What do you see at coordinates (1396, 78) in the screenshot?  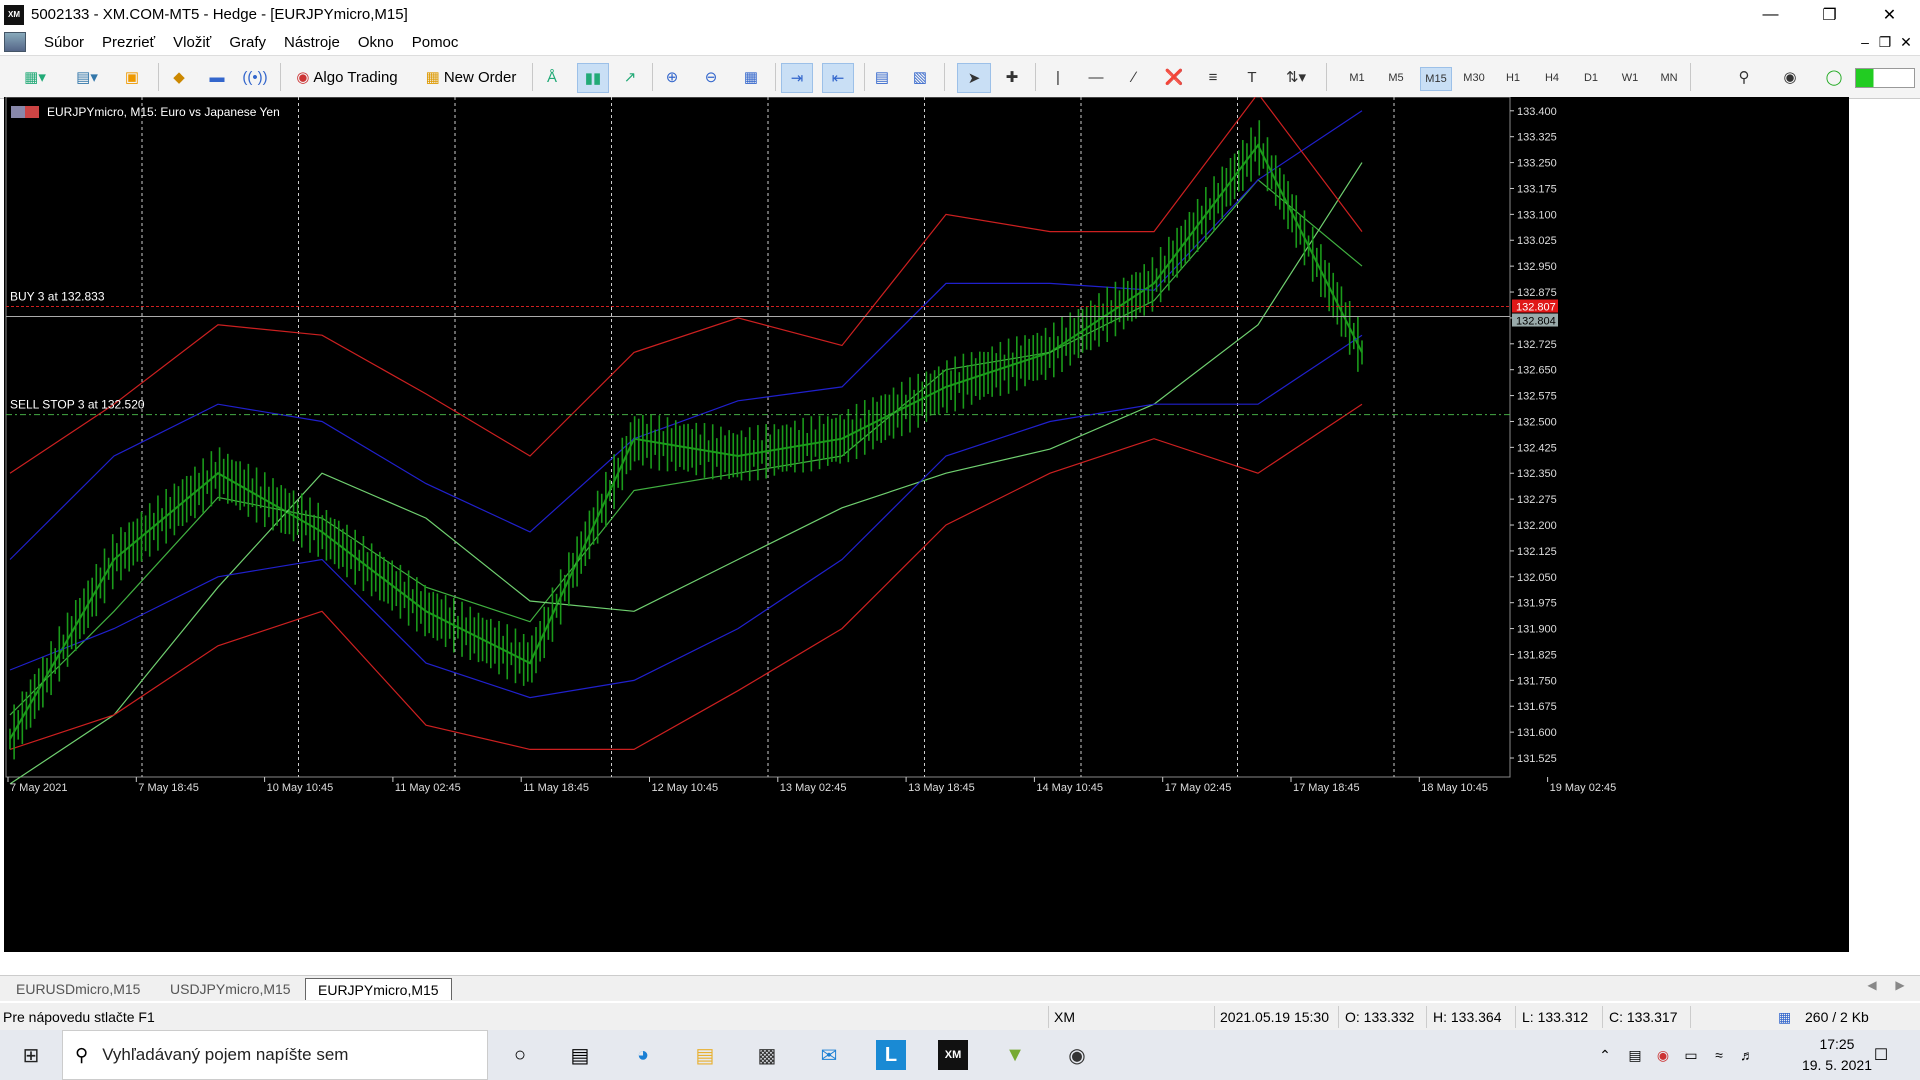 I see `timeframe-m5: M5` at bounding box center [1396, 78].